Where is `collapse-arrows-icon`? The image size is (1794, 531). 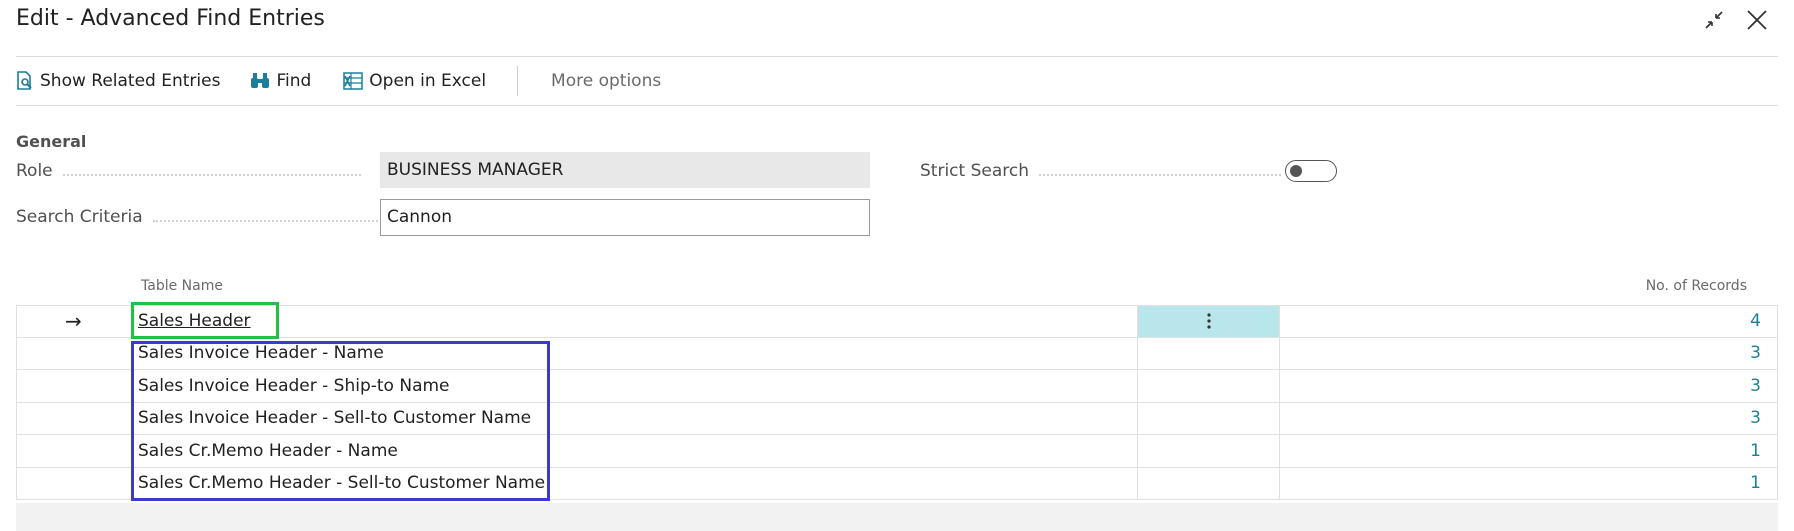
collapse-arrows-icon is located at coordinates (1714, 20).